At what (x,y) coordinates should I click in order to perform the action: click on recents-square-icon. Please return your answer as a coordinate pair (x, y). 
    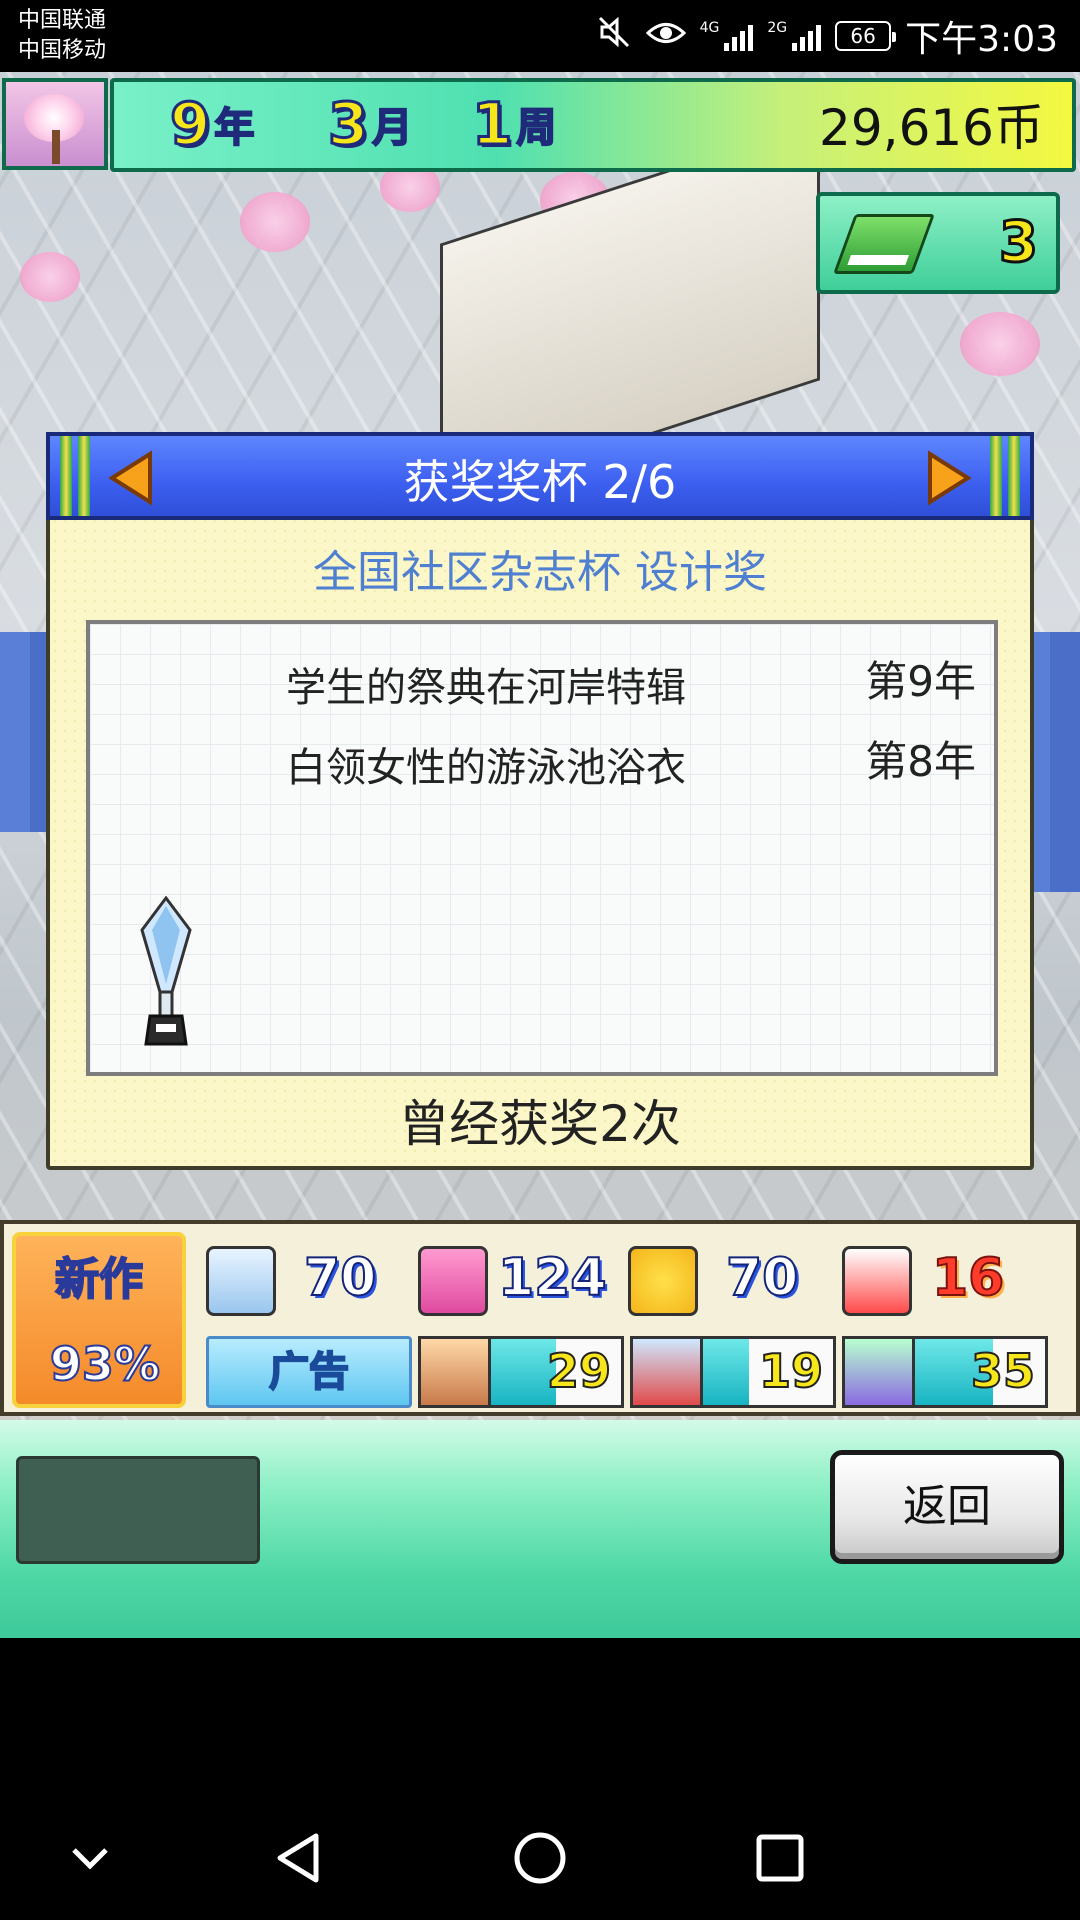
    Looking at the image, I should click on (780, 1858).